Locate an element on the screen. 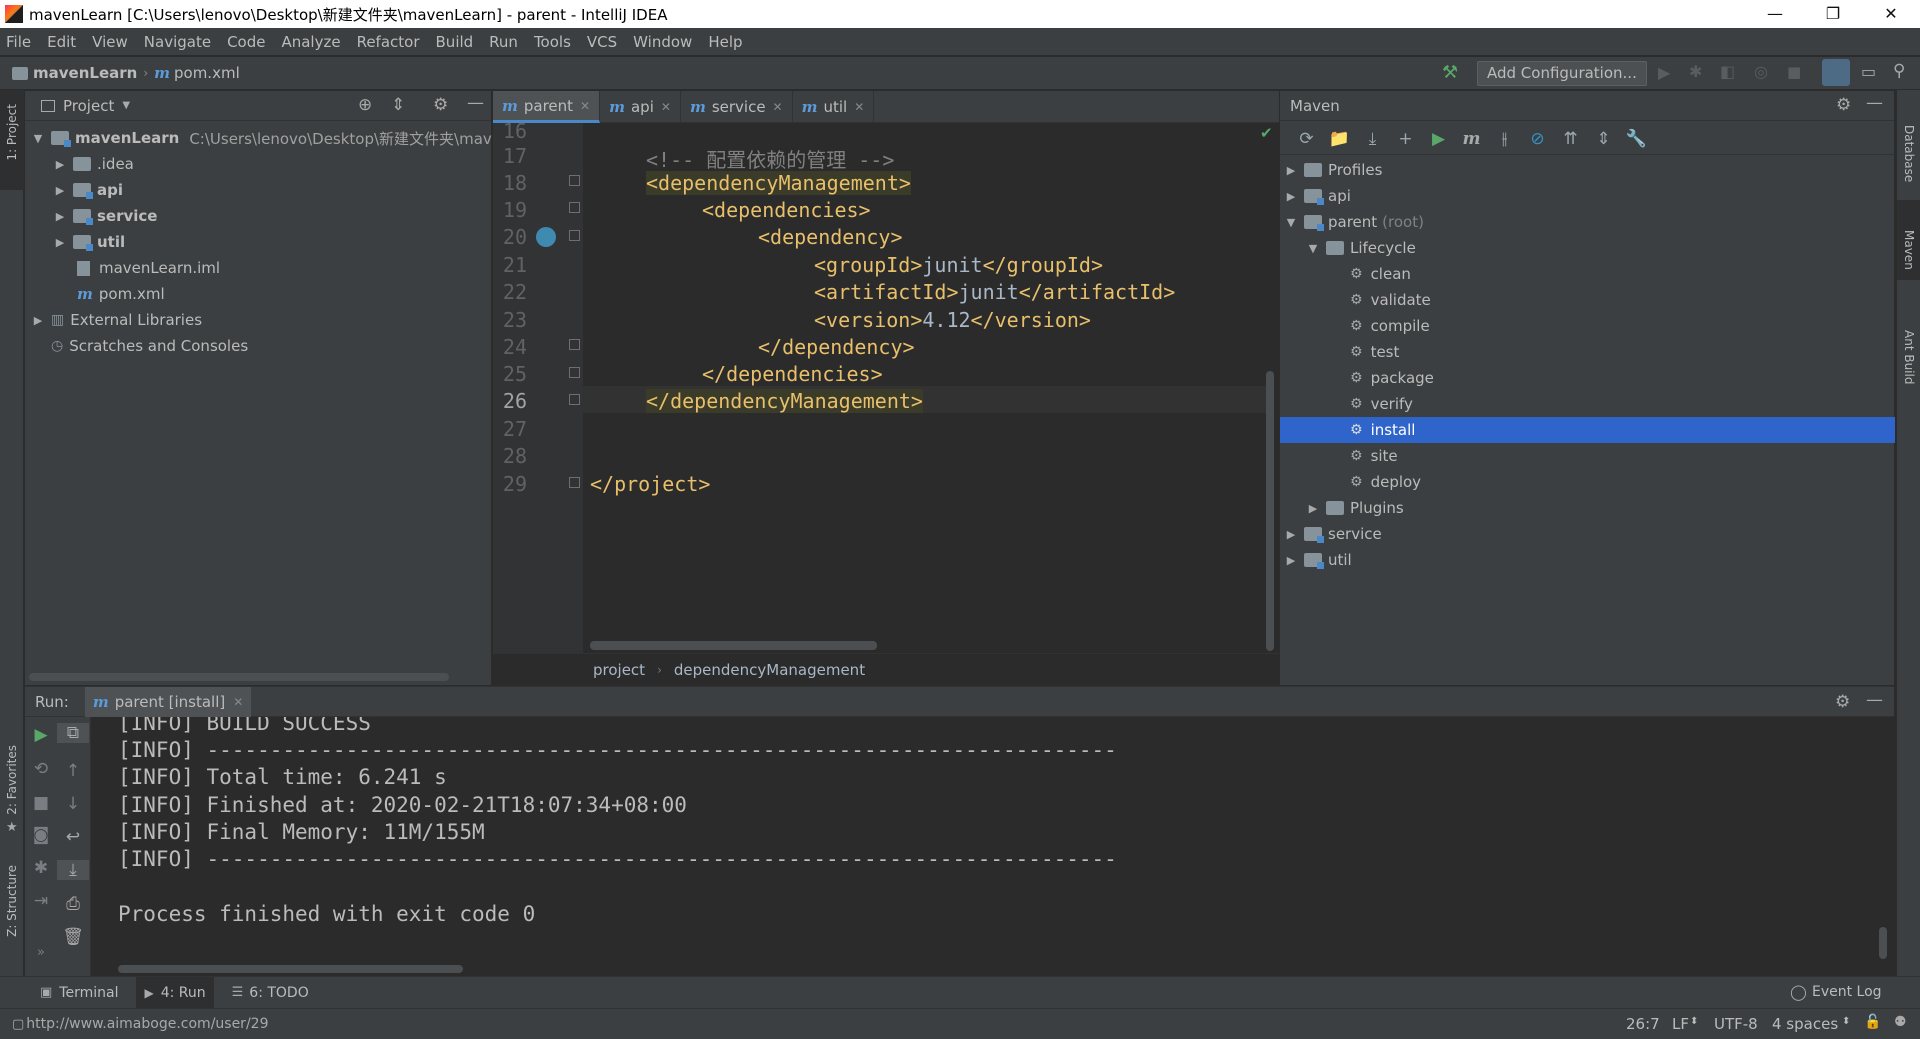 This screenshot has height=1039, width=1920. breadcrumb-item: dependencyManagement is located at coordinates (769, 670).